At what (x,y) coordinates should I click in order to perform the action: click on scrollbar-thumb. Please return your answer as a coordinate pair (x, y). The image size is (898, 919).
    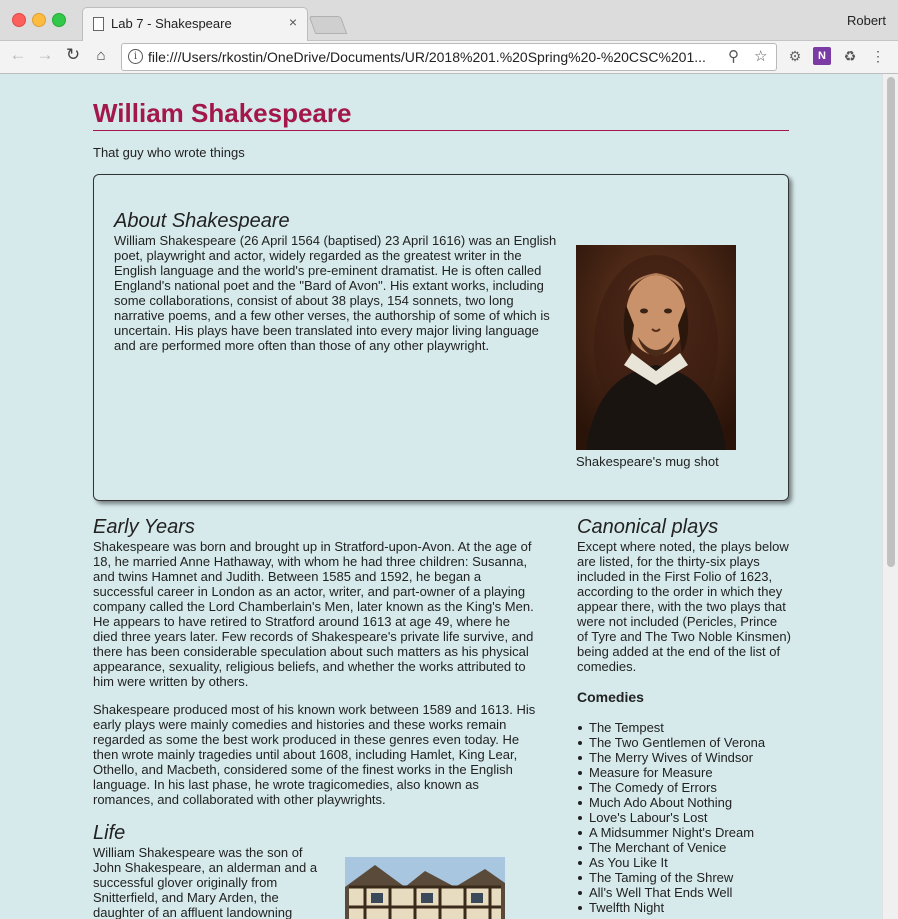
    Looking at the image, I should click on (891, 322).